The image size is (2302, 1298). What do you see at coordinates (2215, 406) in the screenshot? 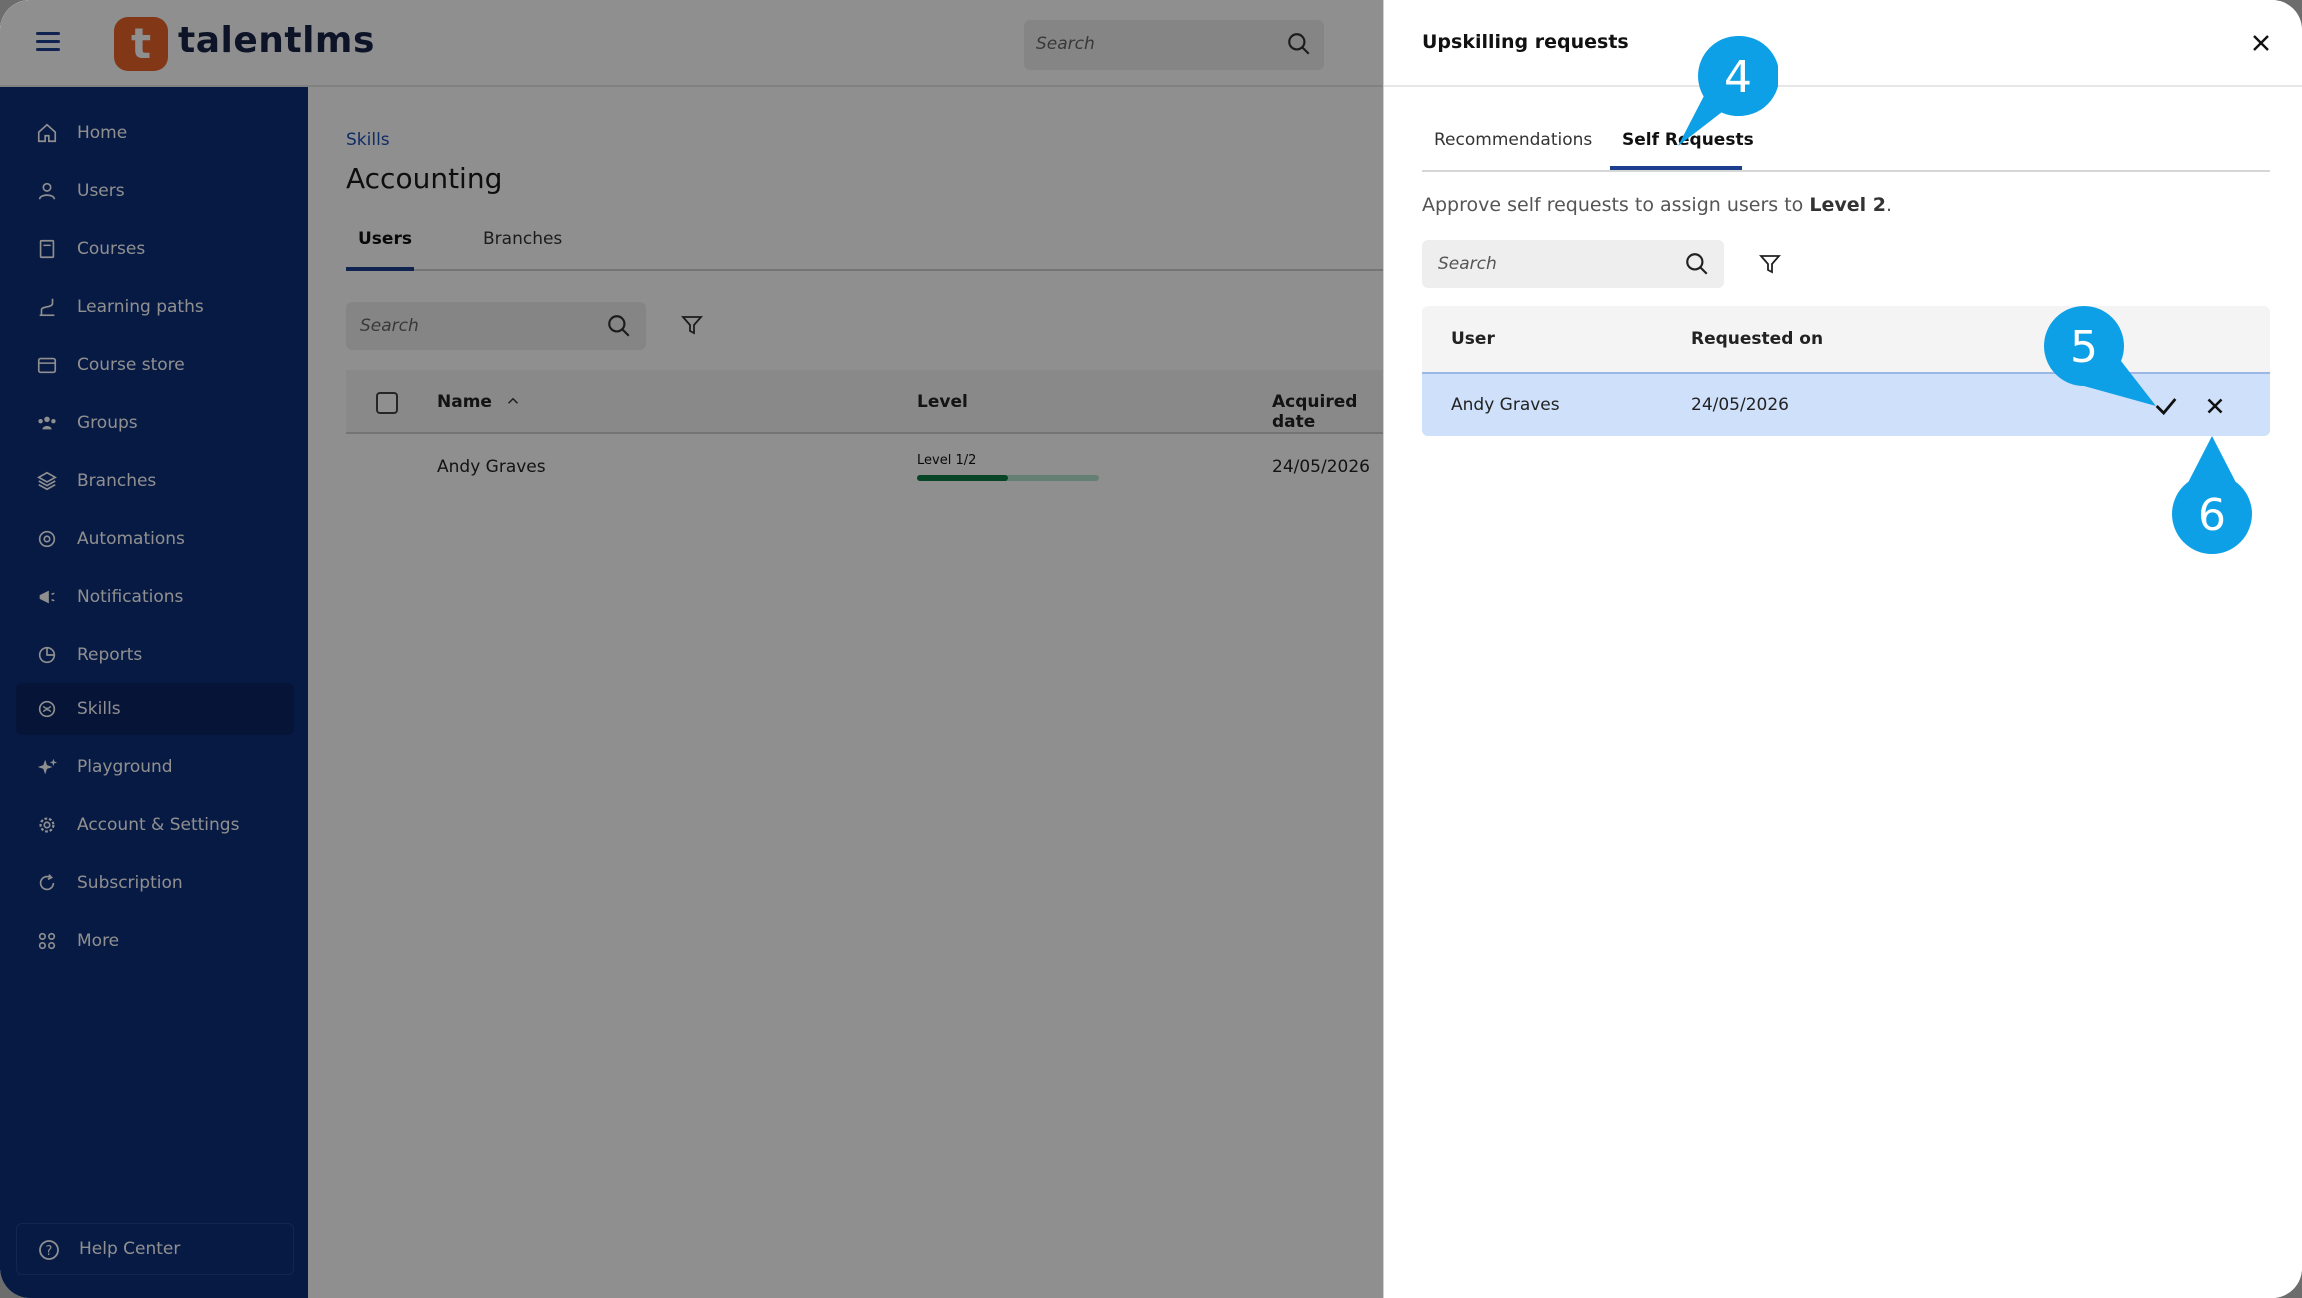
I see `reject-close-icon` at bounding box center [2215, 406].